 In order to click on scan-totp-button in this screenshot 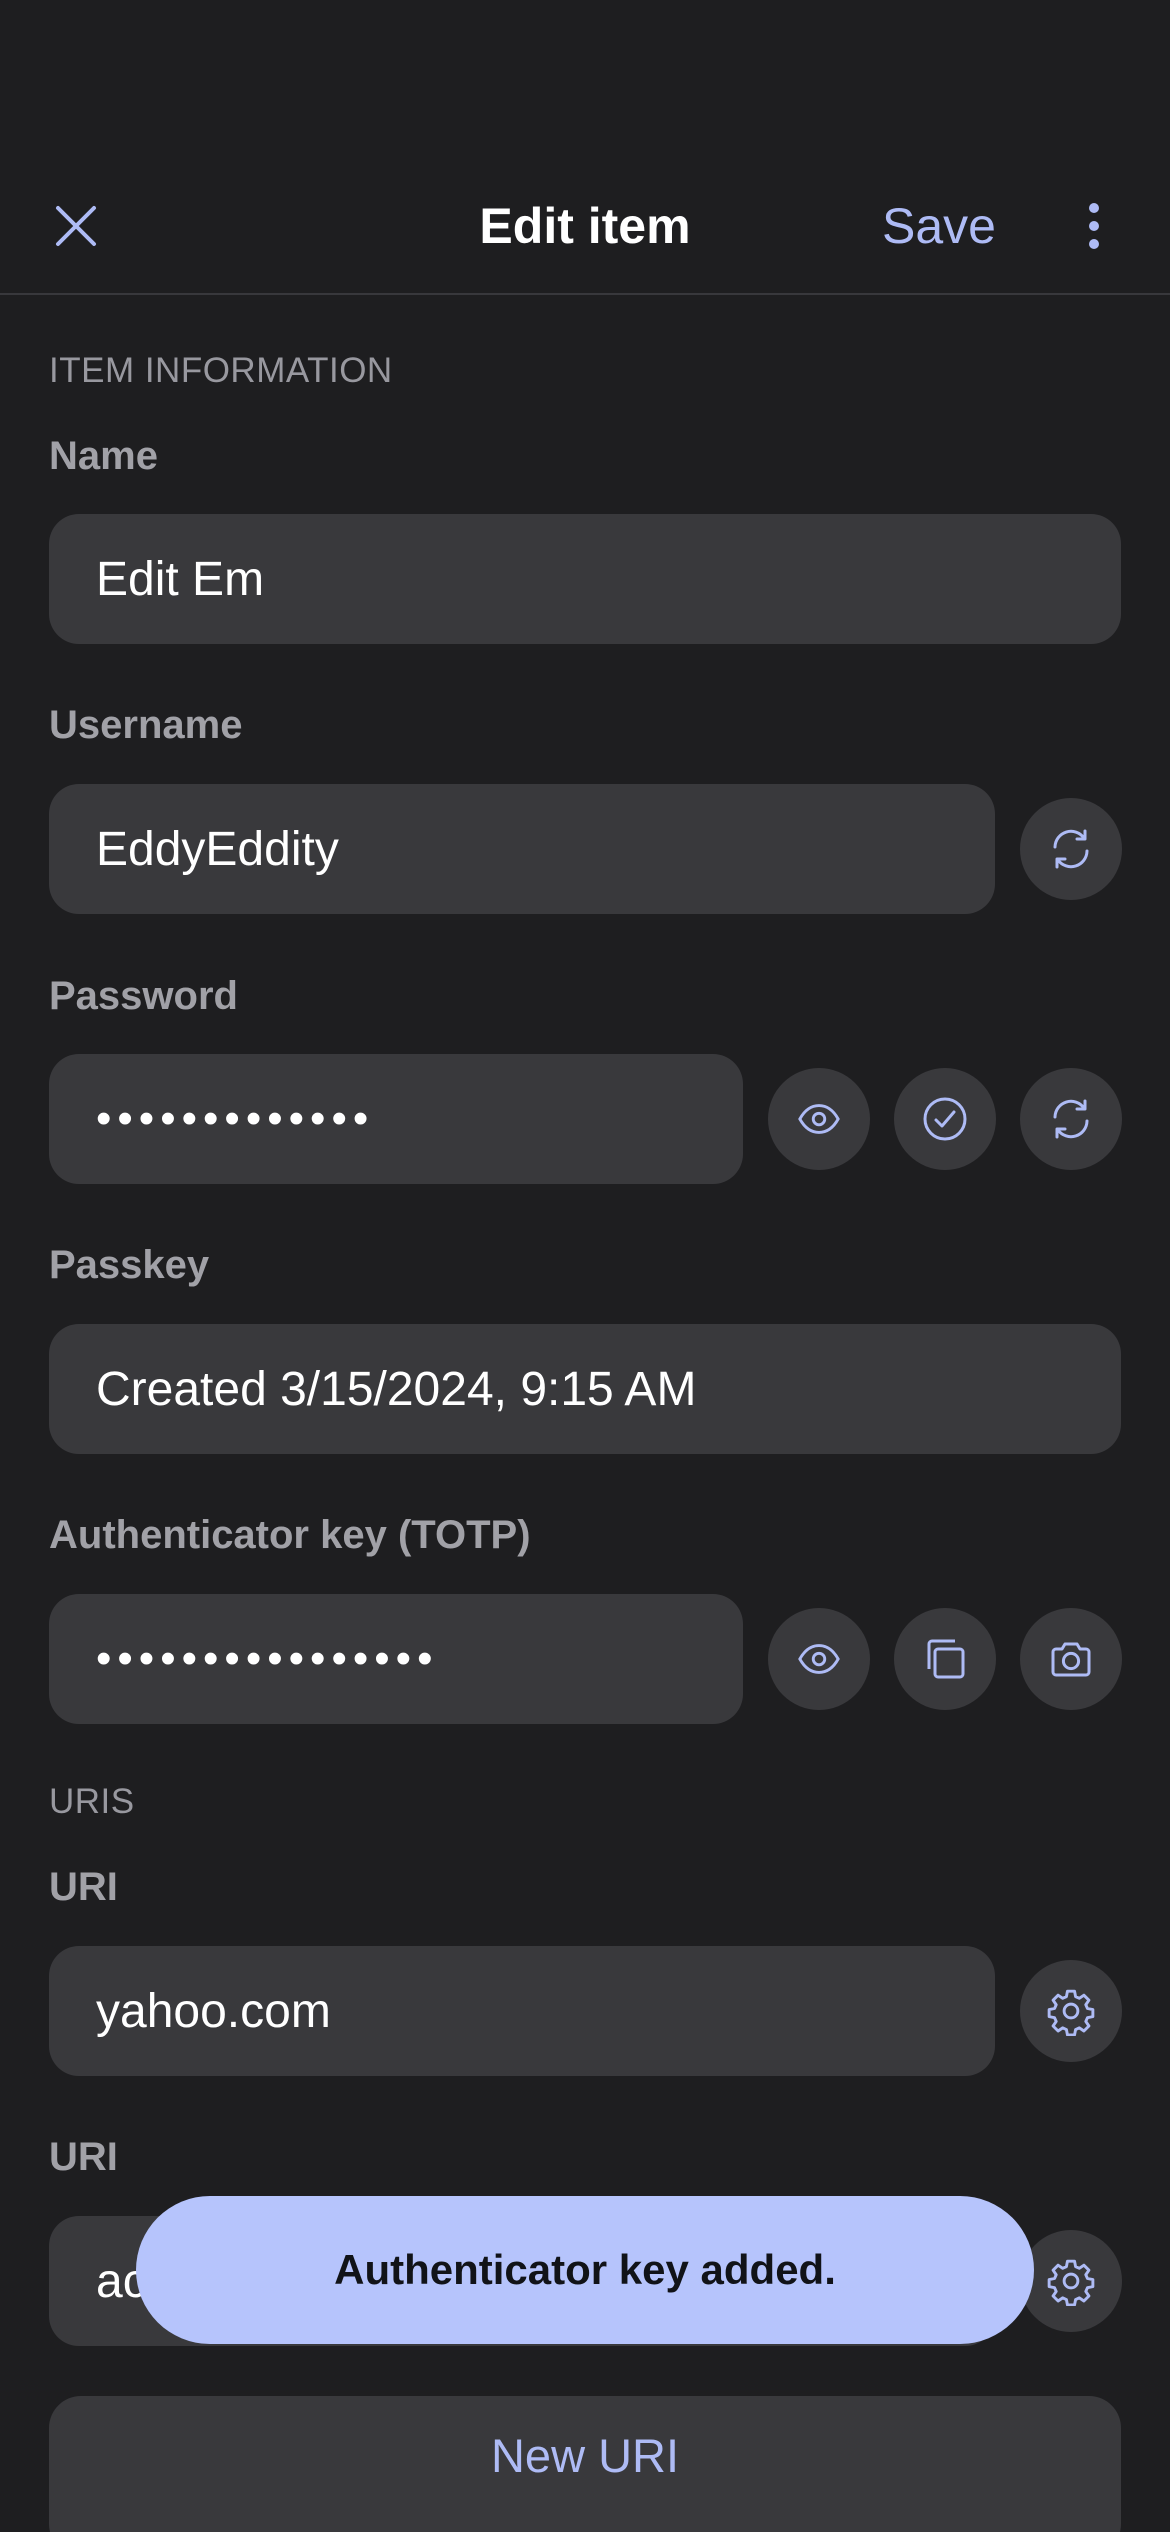, I will do `click(1071, 1659)`.